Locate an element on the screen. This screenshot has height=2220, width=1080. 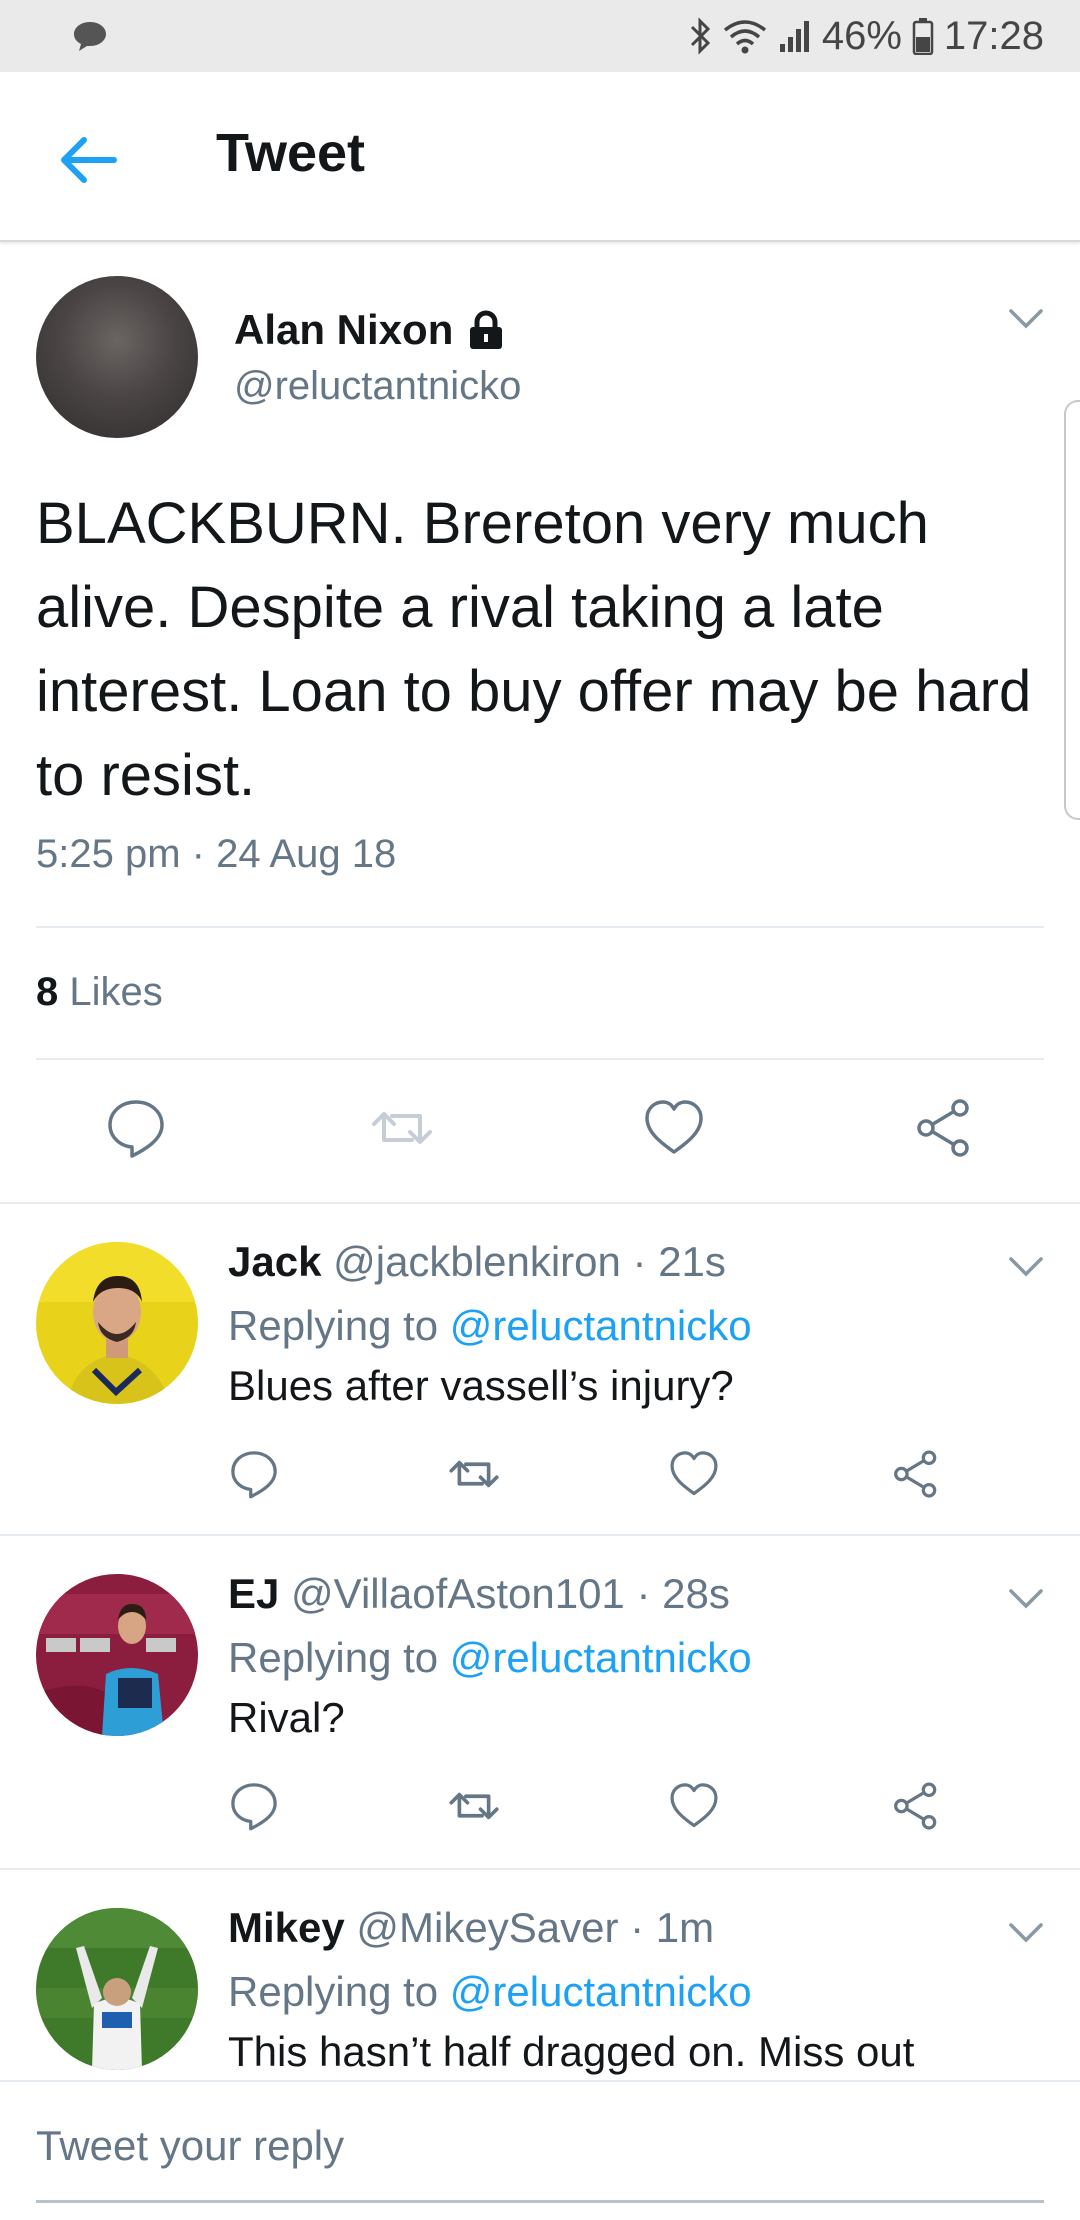
wifi-icon is located at coordinates (744, 37).